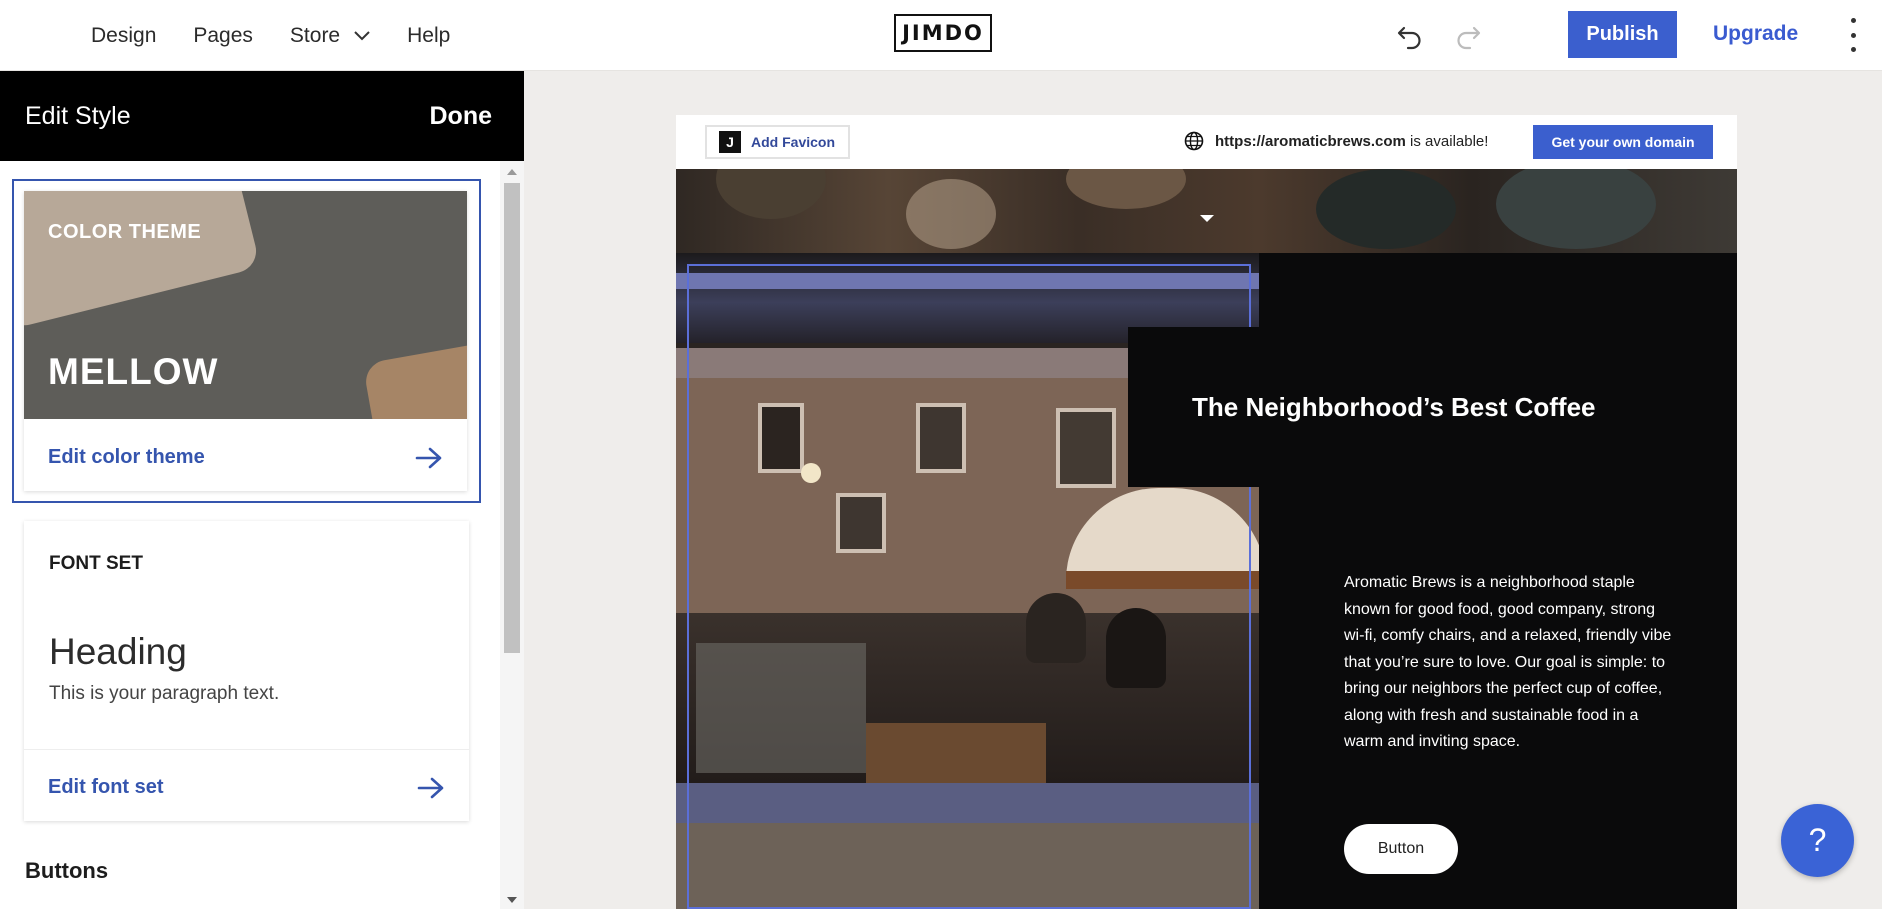  Describe the element at coordinates (1194, 141) in the screenshot. I see `globe-icon` at that location.